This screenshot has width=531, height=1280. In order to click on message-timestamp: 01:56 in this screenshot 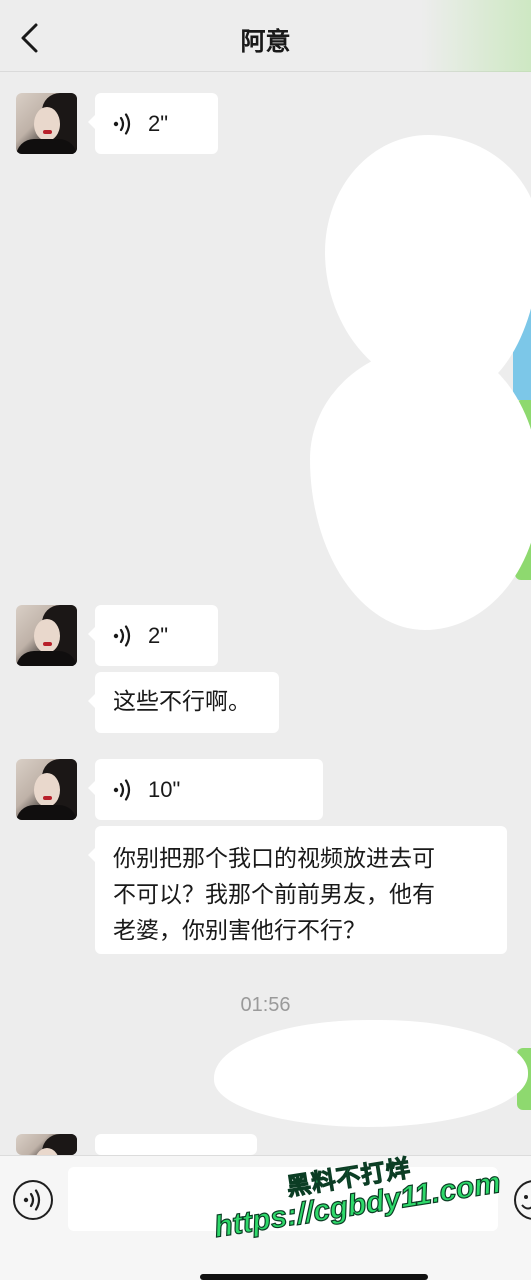, I will do `click(265, 1005)`.